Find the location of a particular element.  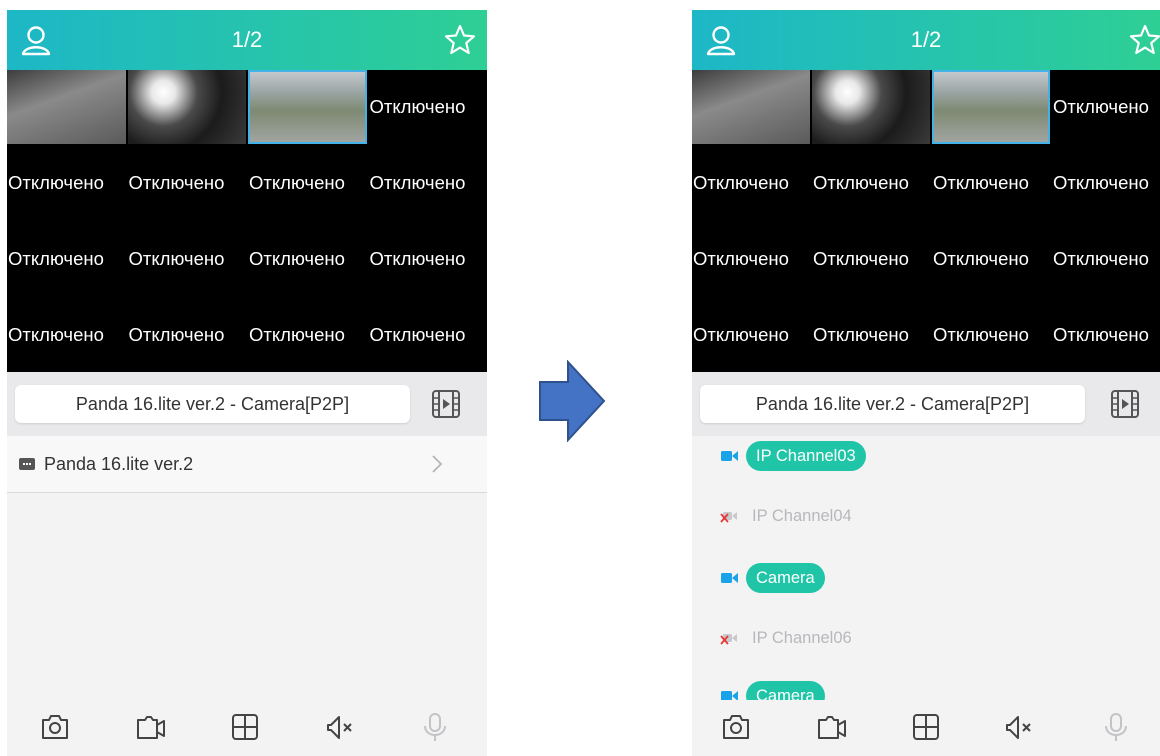

channel-item: IP Channel03 is located at coordinates (793, 456).